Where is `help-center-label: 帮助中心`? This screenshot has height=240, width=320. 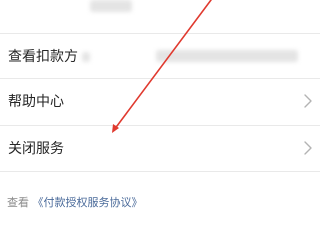
help-center-label: 帮助中心 is located at coordinates (36, 102).